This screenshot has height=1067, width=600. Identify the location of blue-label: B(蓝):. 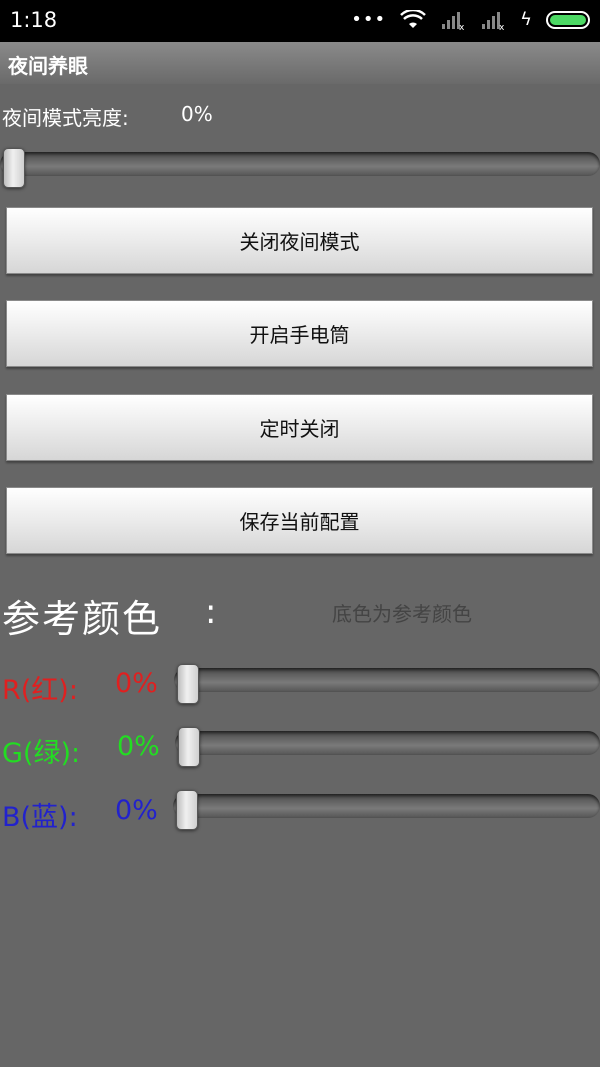
(40, 817).